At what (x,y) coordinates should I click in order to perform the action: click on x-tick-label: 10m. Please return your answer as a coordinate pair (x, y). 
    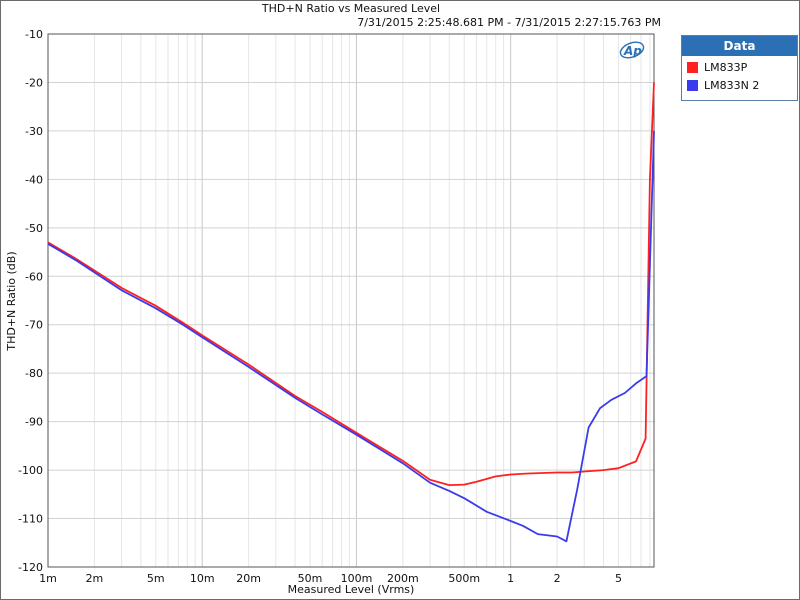
    Looking at the image, I should click on (202, 578).